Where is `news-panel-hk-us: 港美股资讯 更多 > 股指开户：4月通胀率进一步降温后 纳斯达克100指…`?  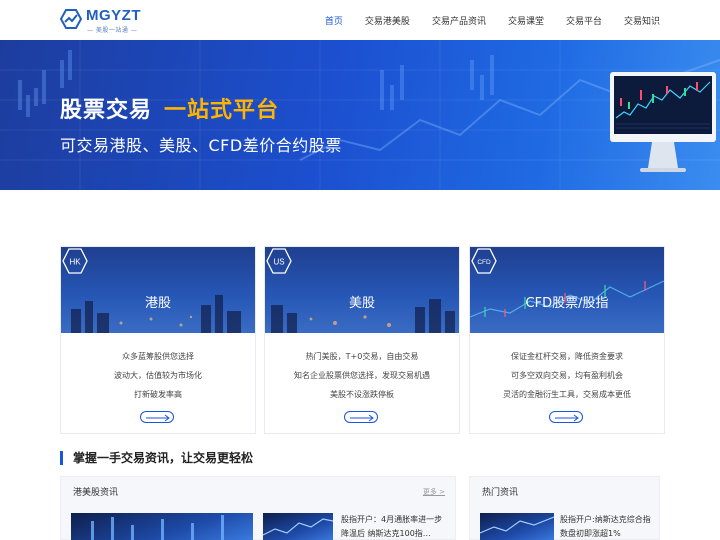
news-panel-hk-us: 港美股资讯 更多 > 股指开户：4月通胀率进一步降温后 纳斯达克100指… is located at coordinates (258, 508).